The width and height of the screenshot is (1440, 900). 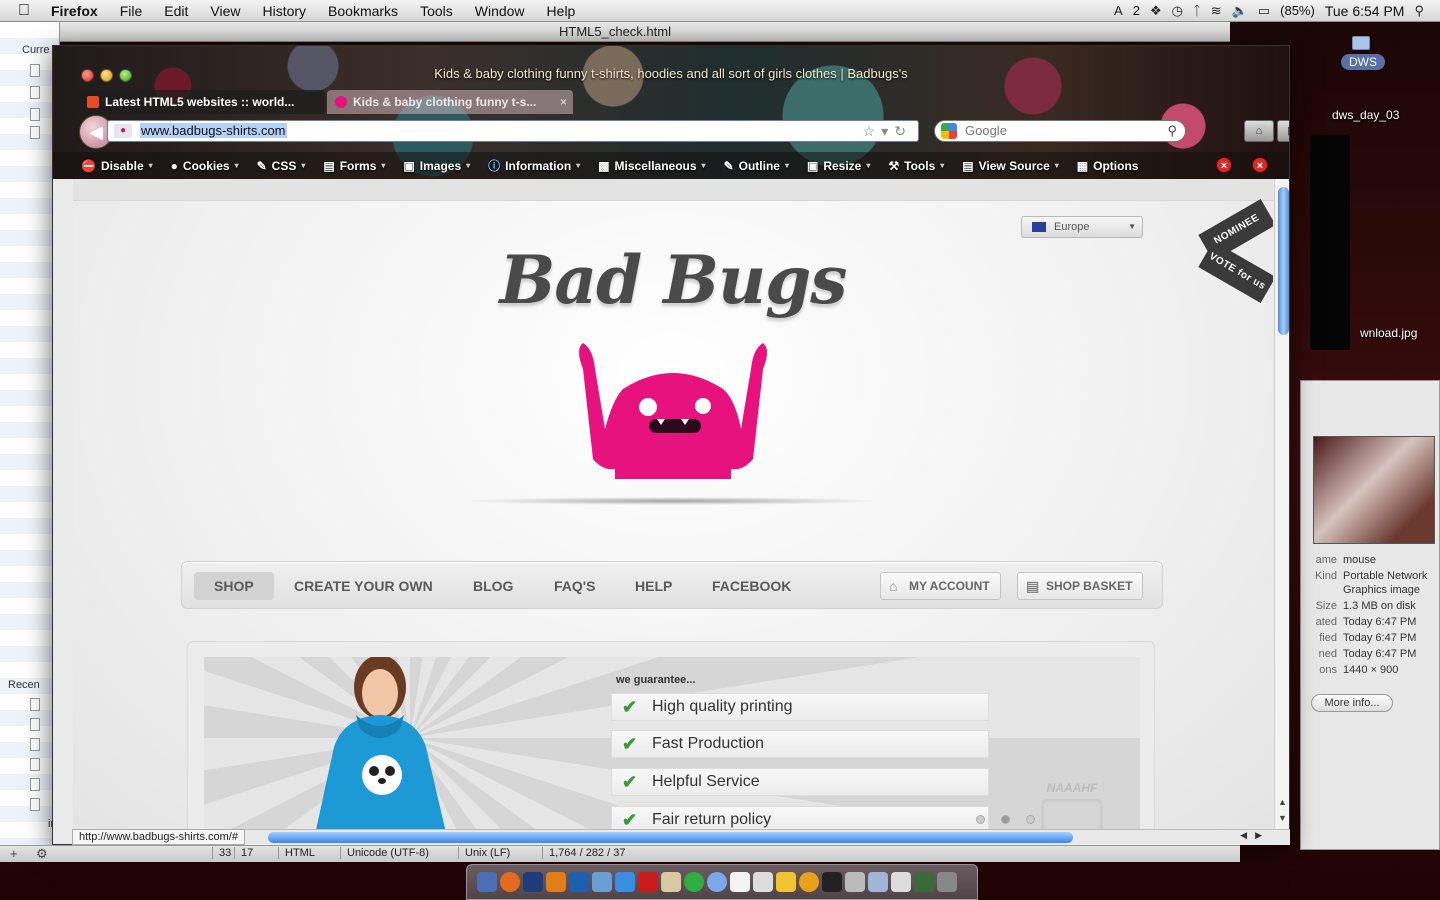 What do you see at coordinates (832, 882) in the screenshot?
I see `terminal-icon` at bounding box center [832, 882].